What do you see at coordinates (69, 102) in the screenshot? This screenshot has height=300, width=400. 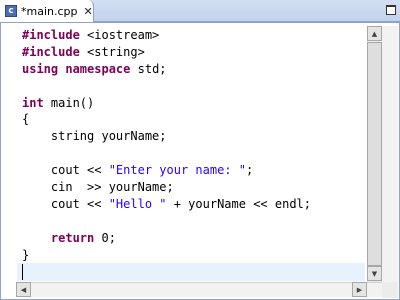 I see `code-token: main()` at bounding box center [69, 102].